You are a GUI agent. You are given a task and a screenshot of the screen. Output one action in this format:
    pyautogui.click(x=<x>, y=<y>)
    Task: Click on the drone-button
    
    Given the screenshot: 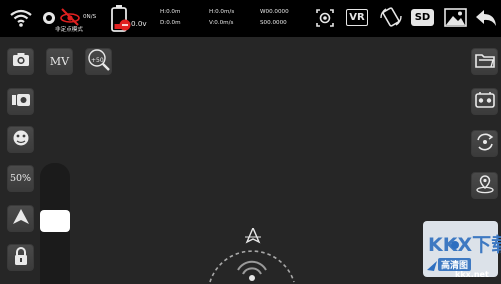 What is the action you would take?
    pyautogui.click(x=20, y=139)
    